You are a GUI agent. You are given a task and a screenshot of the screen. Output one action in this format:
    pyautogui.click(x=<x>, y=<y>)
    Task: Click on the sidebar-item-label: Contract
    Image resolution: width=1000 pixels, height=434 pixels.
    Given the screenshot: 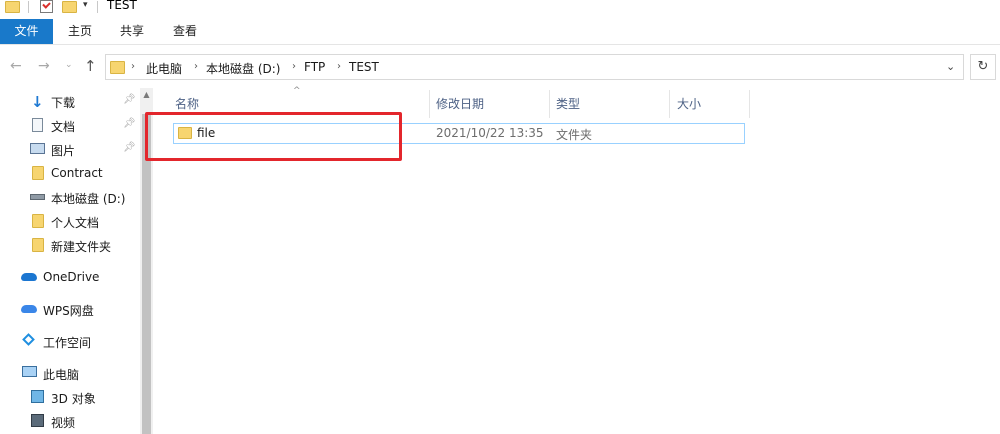 What is the action you would take?
    pyautogui.click(x=77, y=173)
    